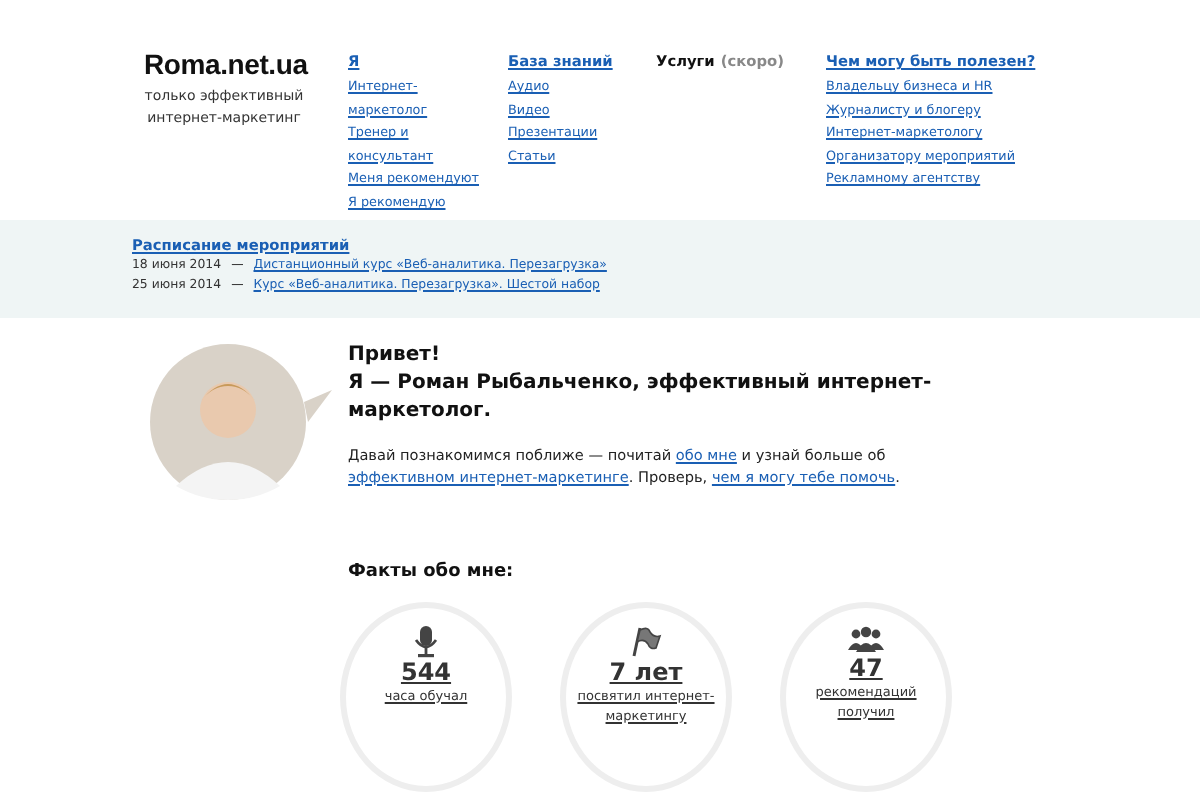 Image resolution: width=1200 pixels, height=800 pixels. Describe the element at coordinates (246, 64) in the screenshot. I see `site-logo: Roma.net.ua` at that location.